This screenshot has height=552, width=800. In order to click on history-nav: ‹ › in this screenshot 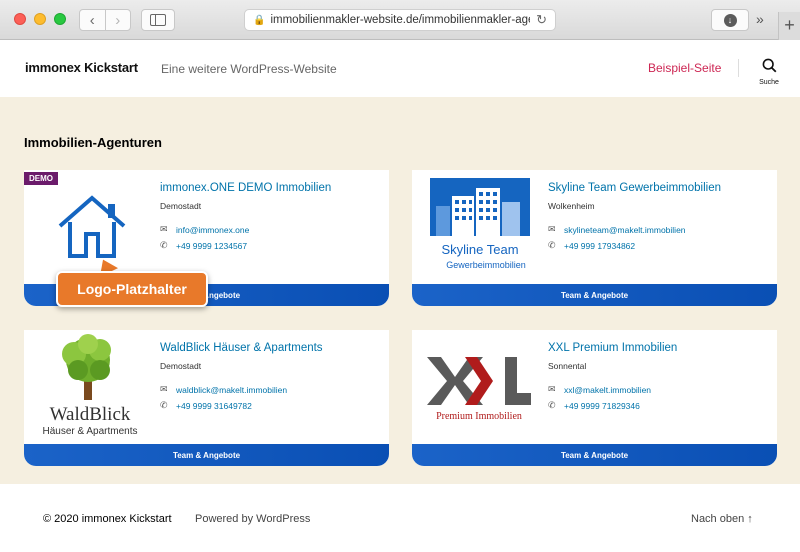, I will do `click(105, 20)`.